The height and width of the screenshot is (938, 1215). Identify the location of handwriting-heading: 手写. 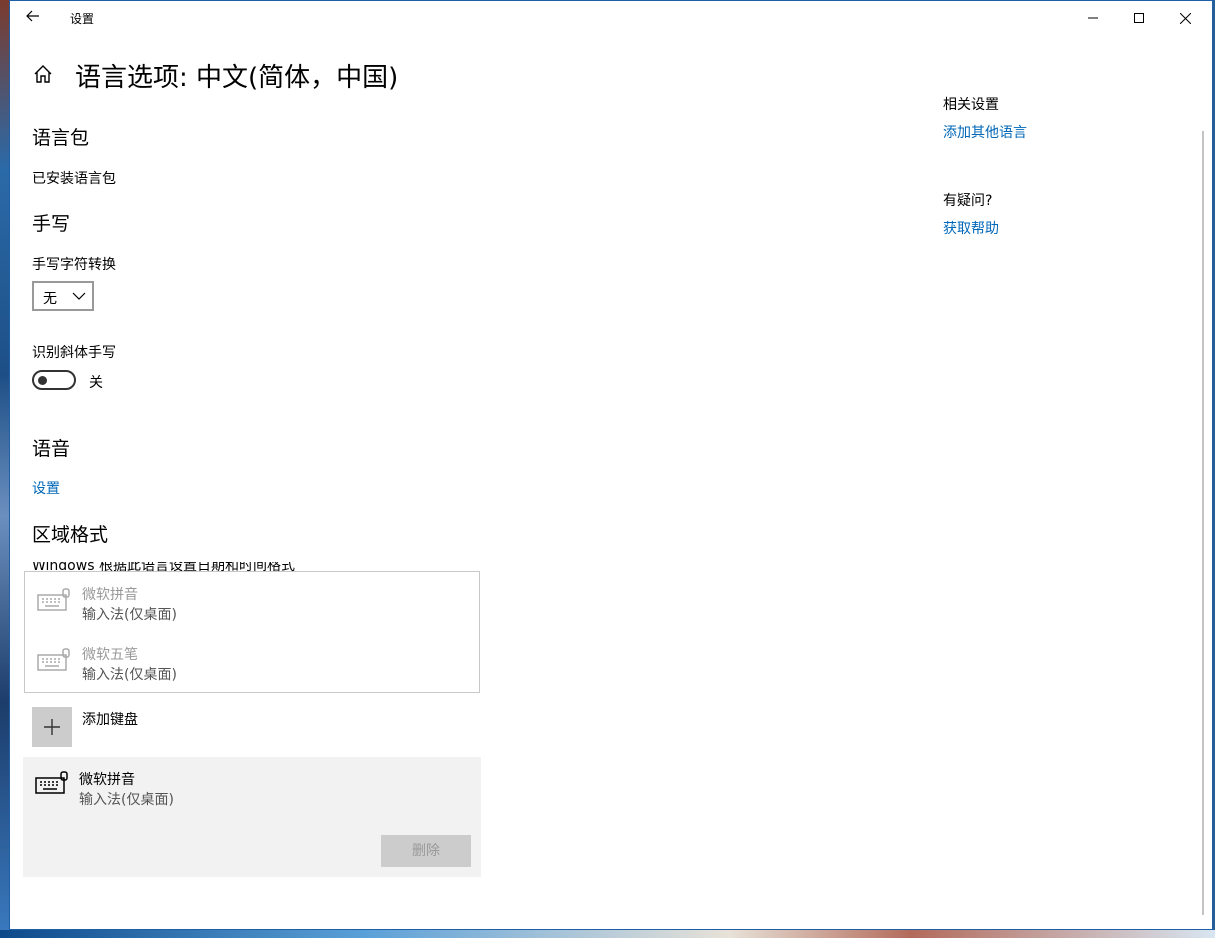
(51, 224).